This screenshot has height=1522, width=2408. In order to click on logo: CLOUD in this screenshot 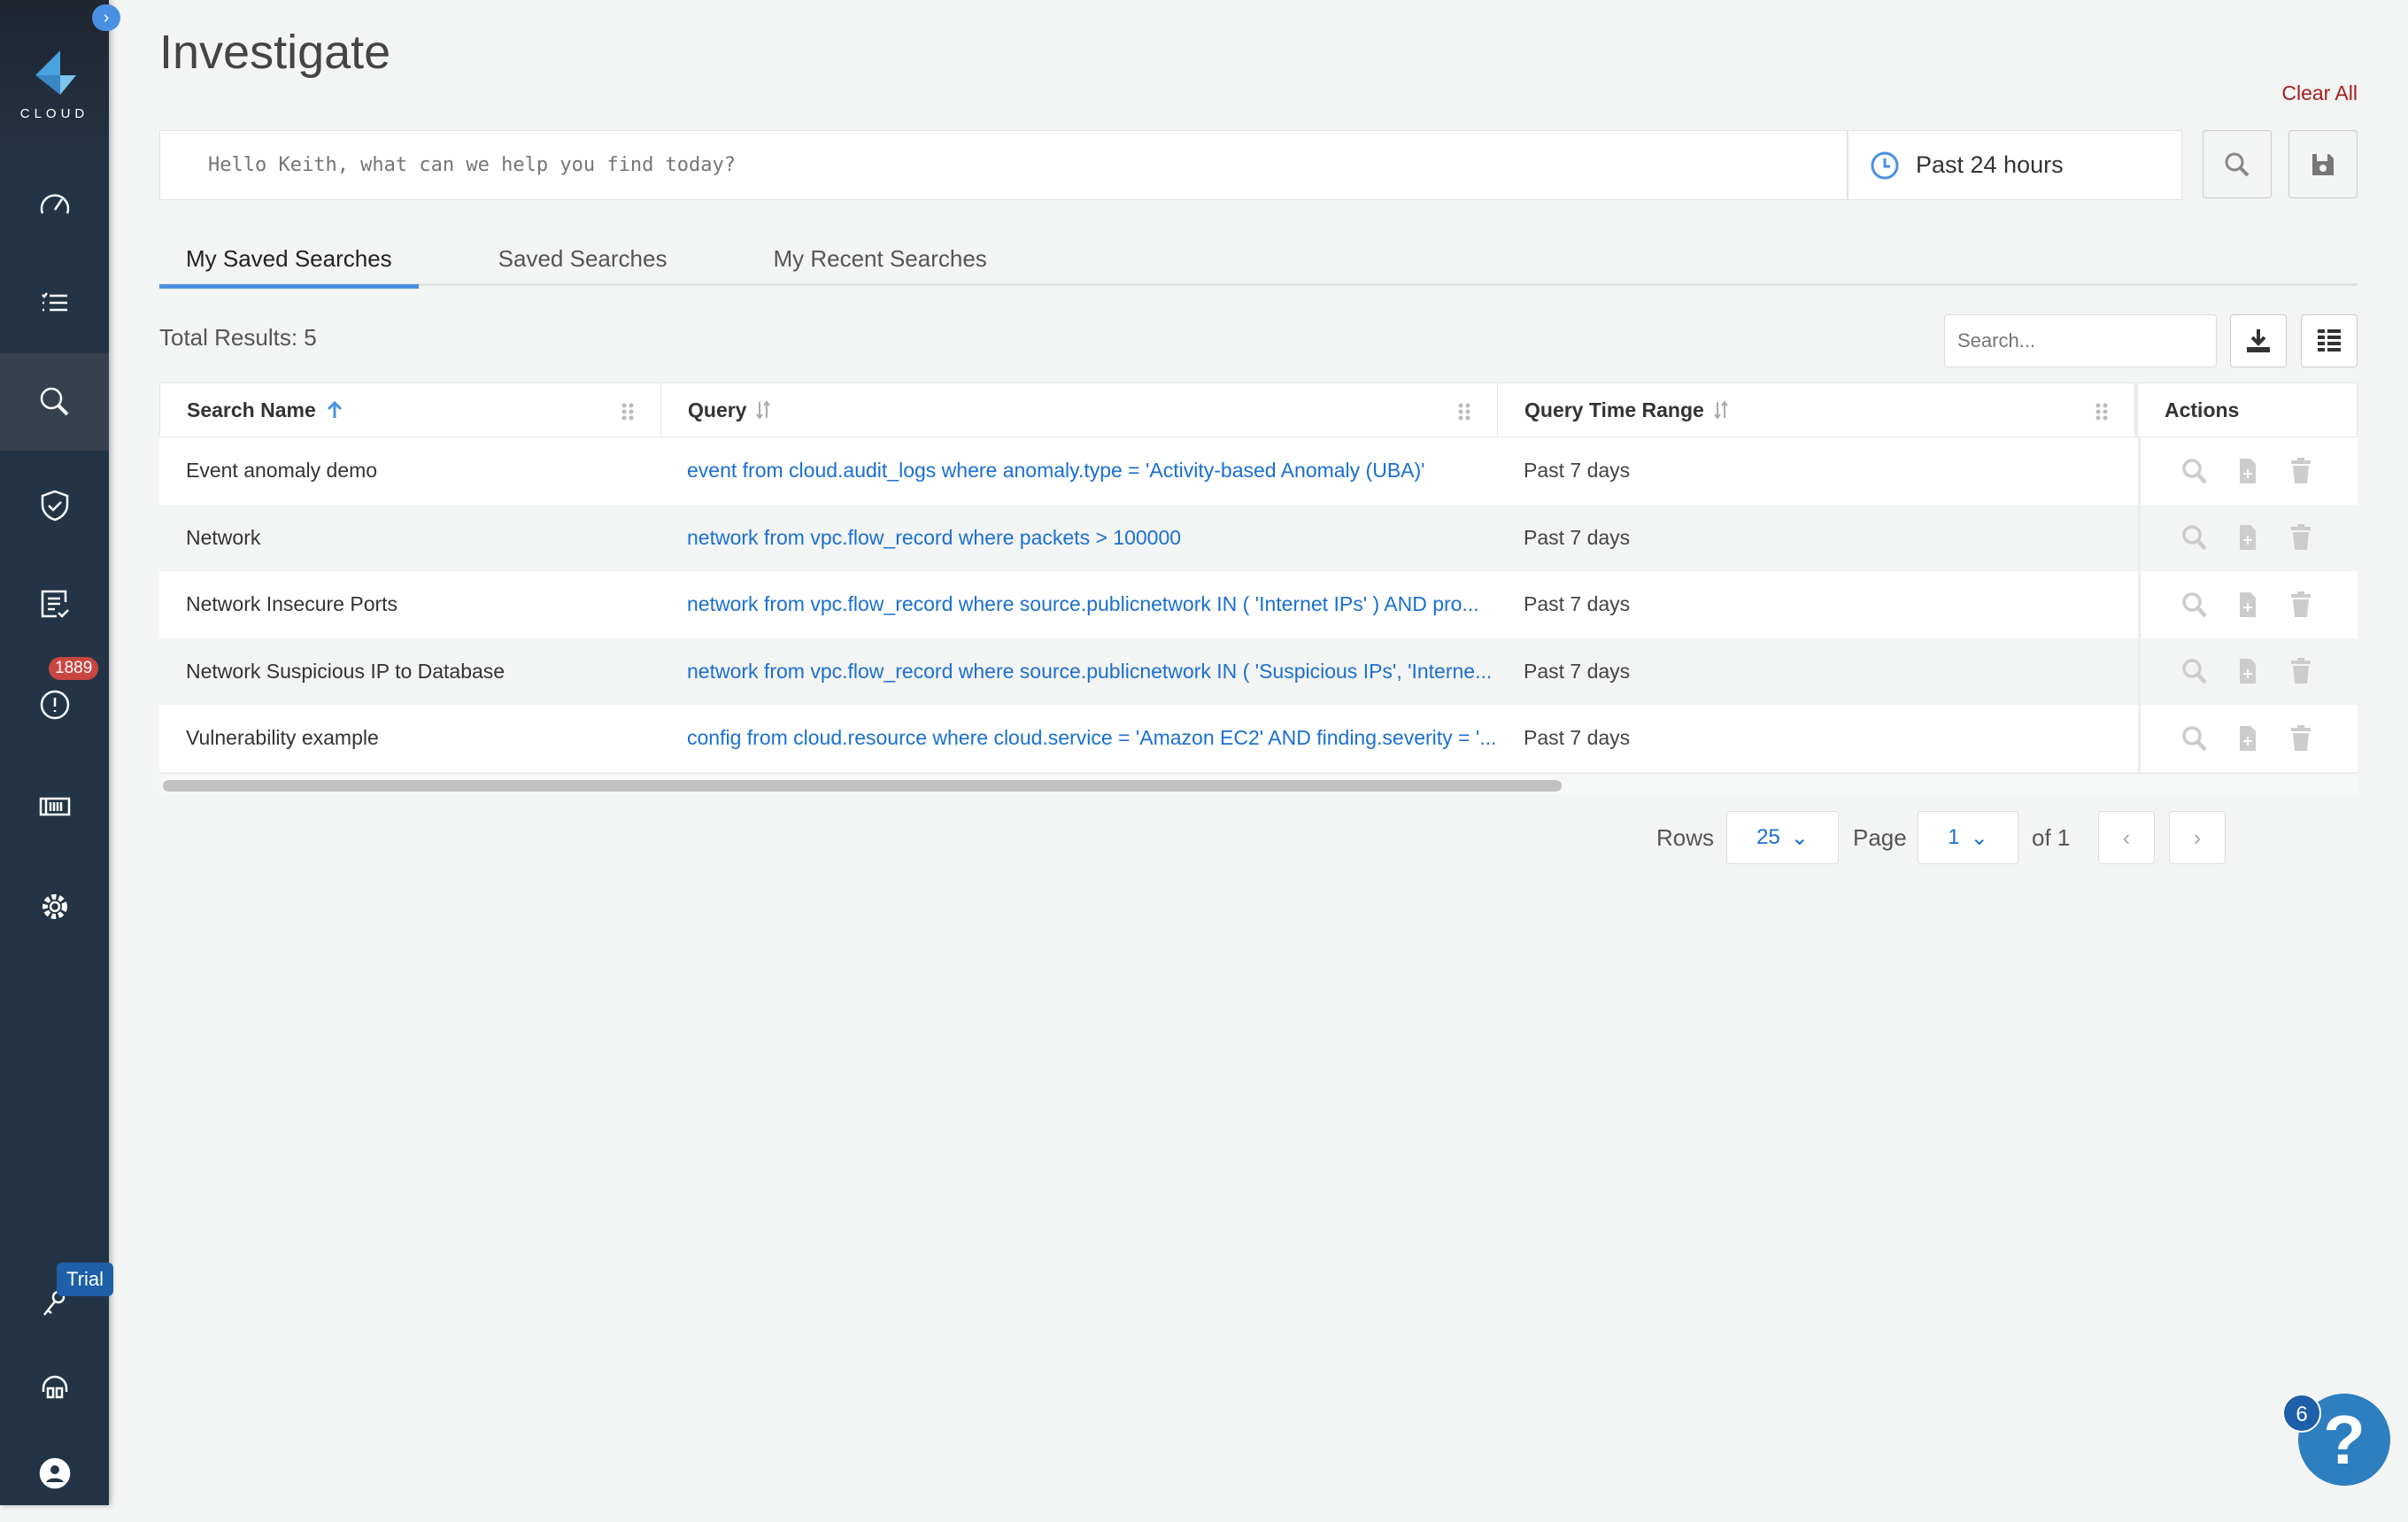, I will do `click(55, 85)`.